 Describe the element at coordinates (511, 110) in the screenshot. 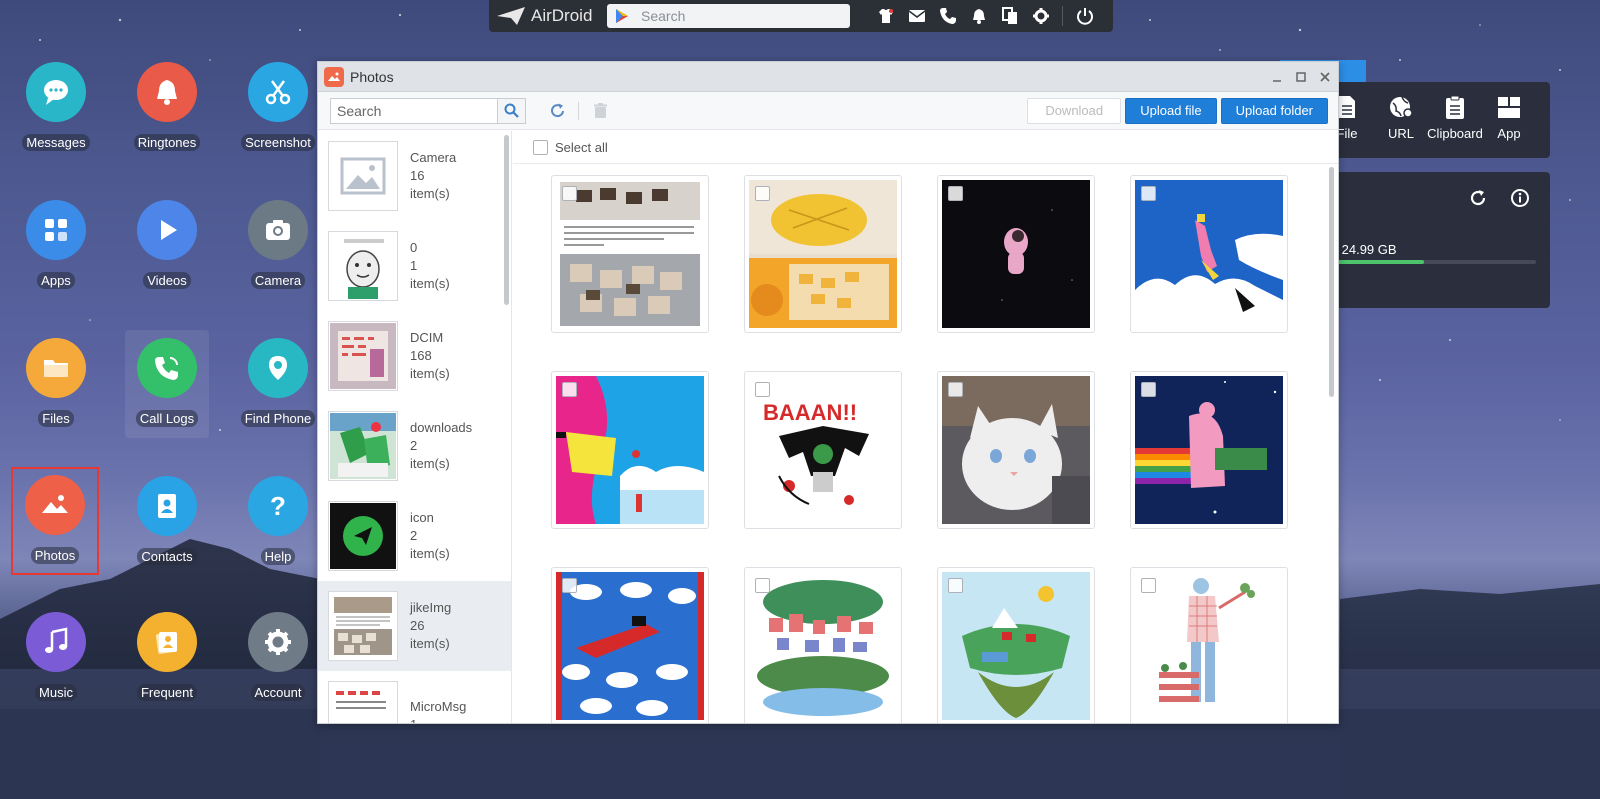

I see `search-icon` at that location.